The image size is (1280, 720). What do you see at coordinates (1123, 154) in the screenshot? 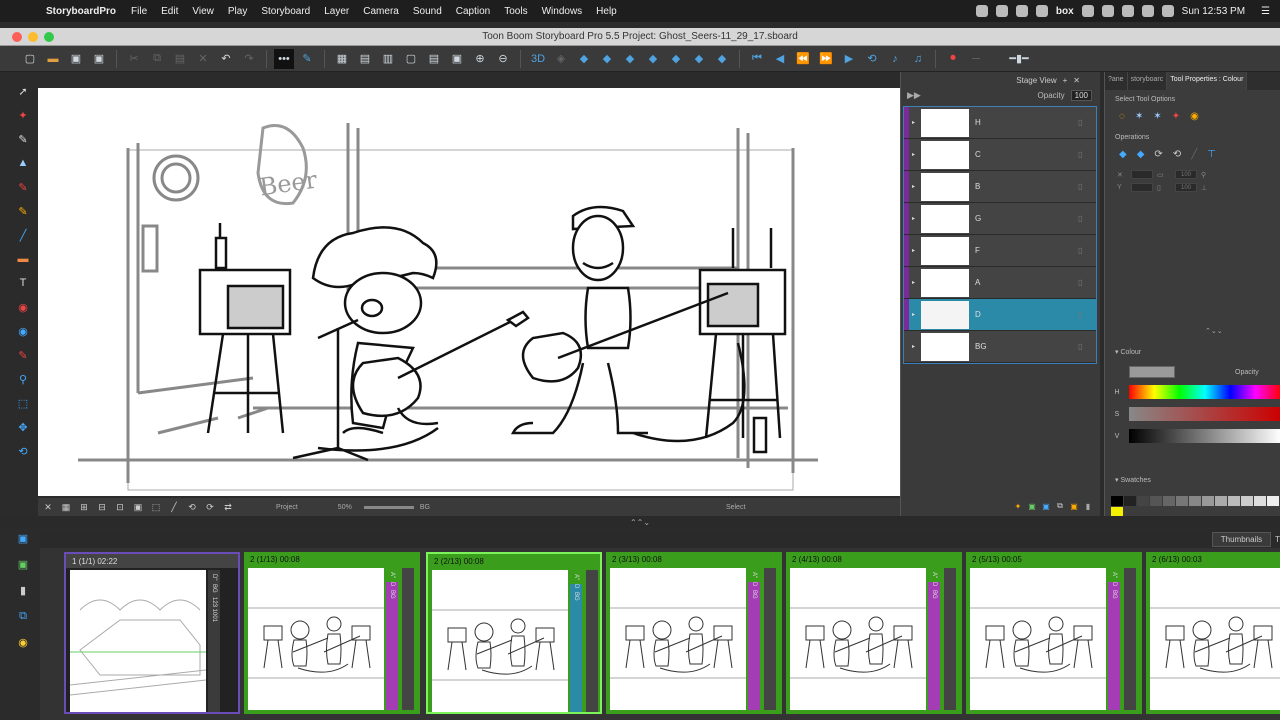
I see `flip-horizontal-icon: ◆` at bounding box center [1123, 154].